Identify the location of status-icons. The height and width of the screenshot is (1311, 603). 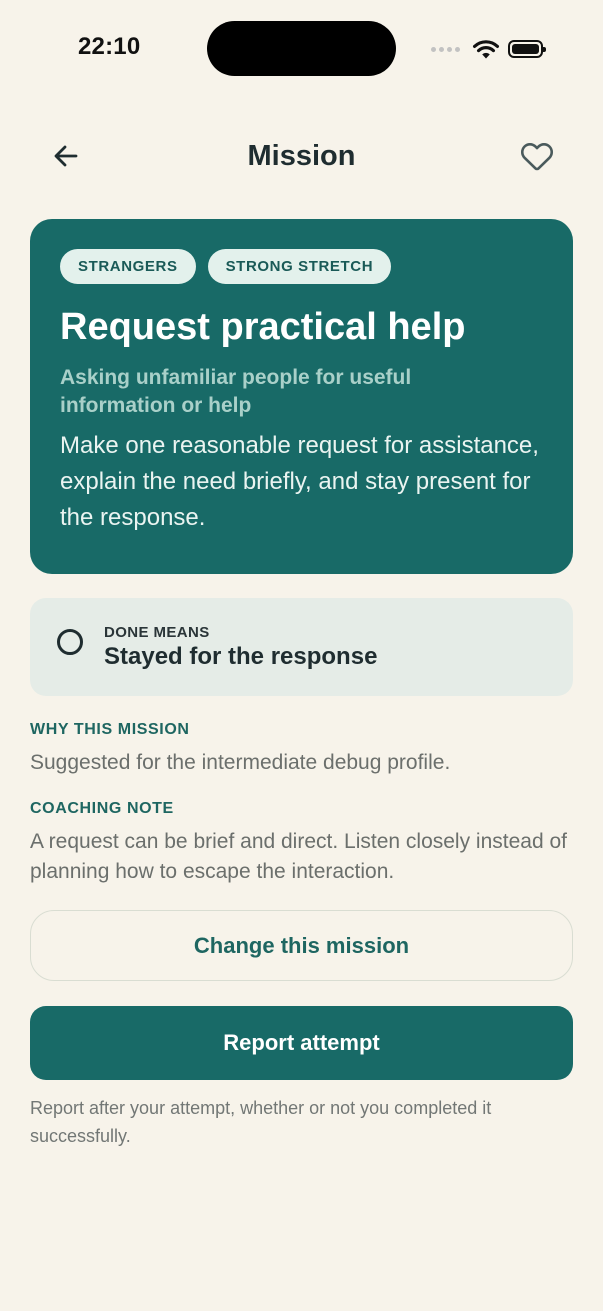
(488, 49).